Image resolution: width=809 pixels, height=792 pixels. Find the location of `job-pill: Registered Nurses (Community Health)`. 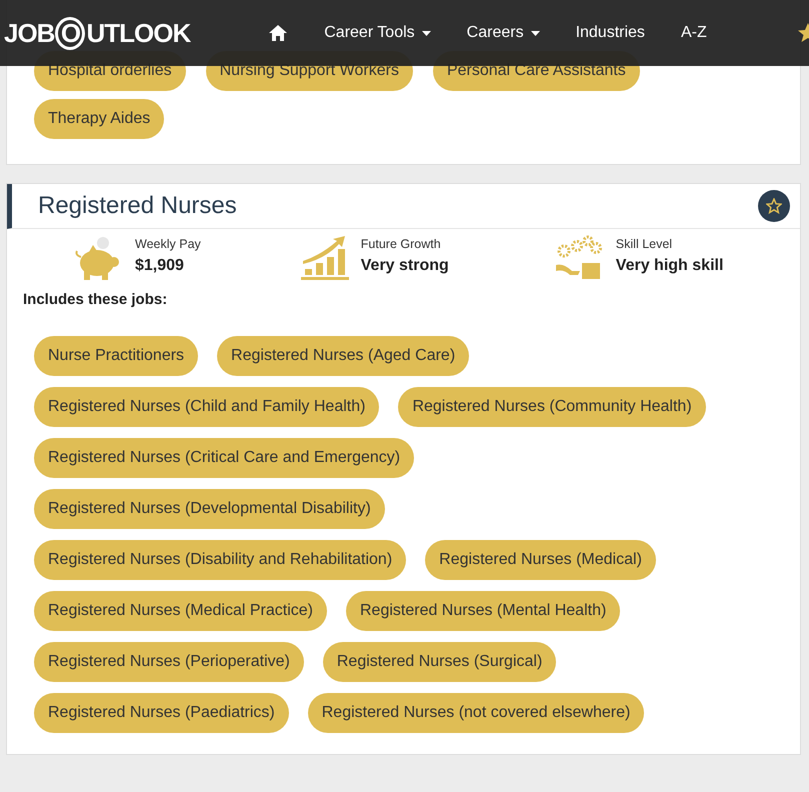

job-pill: Registered Nurses (Community Health) is located at coordinates (552, 406).